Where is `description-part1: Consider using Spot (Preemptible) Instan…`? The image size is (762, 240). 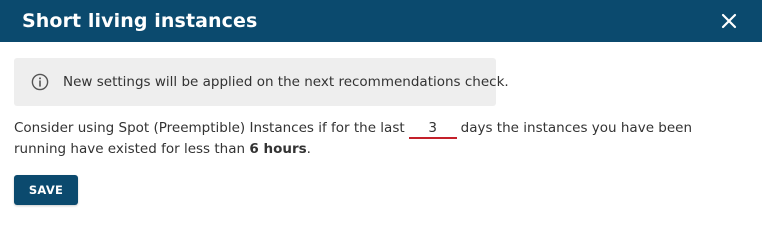 description-part1: Consider using Spot (Preemptible) Instan… is located at coordinates (209, 128).